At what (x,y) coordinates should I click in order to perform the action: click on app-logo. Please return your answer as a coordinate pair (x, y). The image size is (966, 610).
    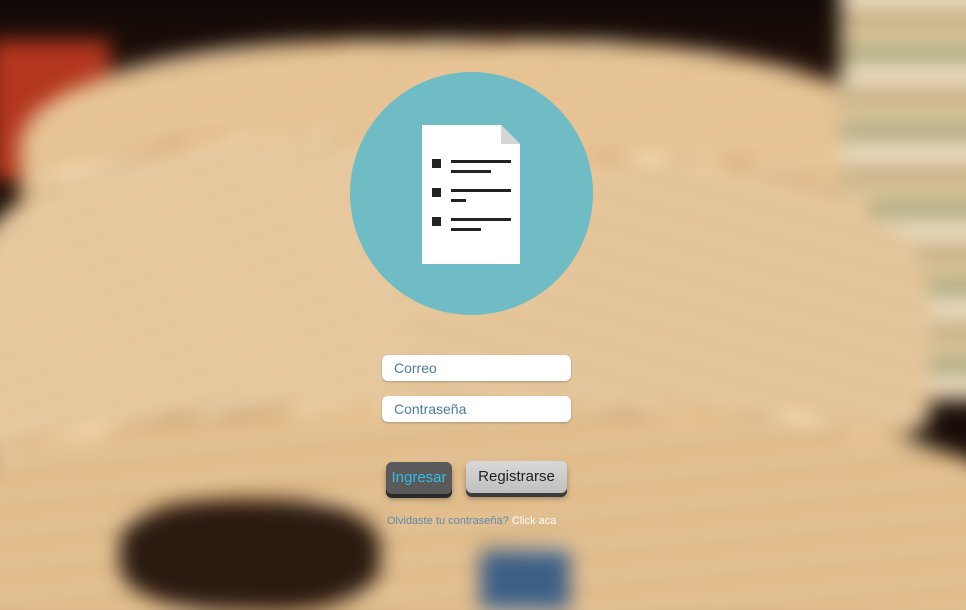
    Looking at the image, I should click on (471, 193).